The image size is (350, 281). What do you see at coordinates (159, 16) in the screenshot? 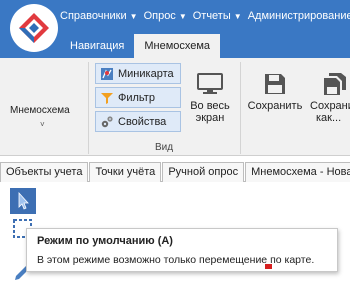
I see `menu-poll-label: Опрос` at bounding box center [159, 16].